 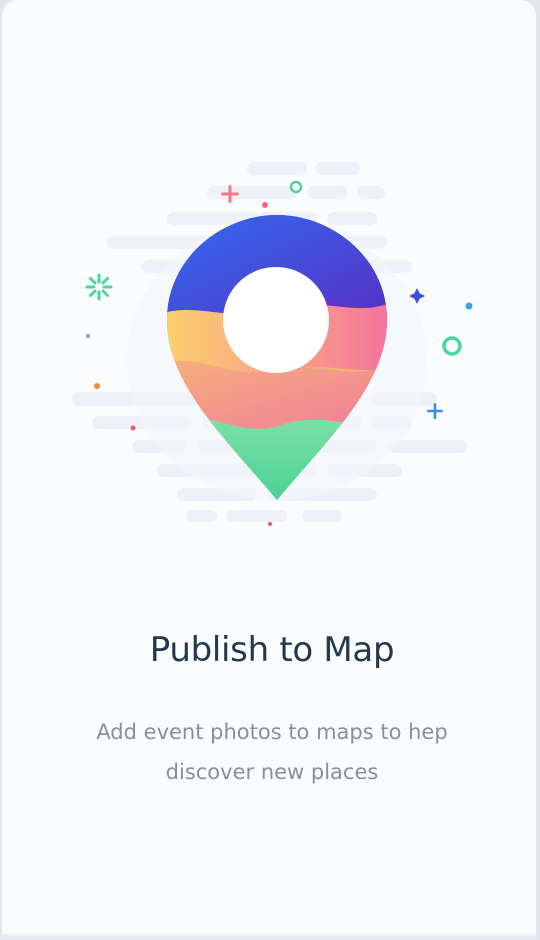 I want to click on pin-hole, so click(x=276, y=320).